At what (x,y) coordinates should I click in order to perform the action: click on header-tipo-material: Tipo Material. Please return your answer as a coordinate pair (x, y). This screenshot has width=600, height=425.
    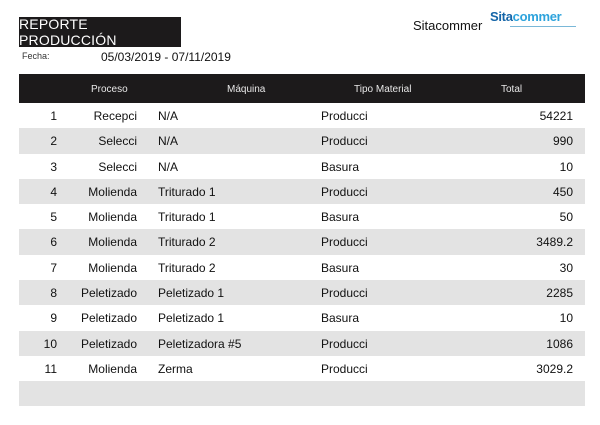
    Looking at the image, I should click on (383, 89).